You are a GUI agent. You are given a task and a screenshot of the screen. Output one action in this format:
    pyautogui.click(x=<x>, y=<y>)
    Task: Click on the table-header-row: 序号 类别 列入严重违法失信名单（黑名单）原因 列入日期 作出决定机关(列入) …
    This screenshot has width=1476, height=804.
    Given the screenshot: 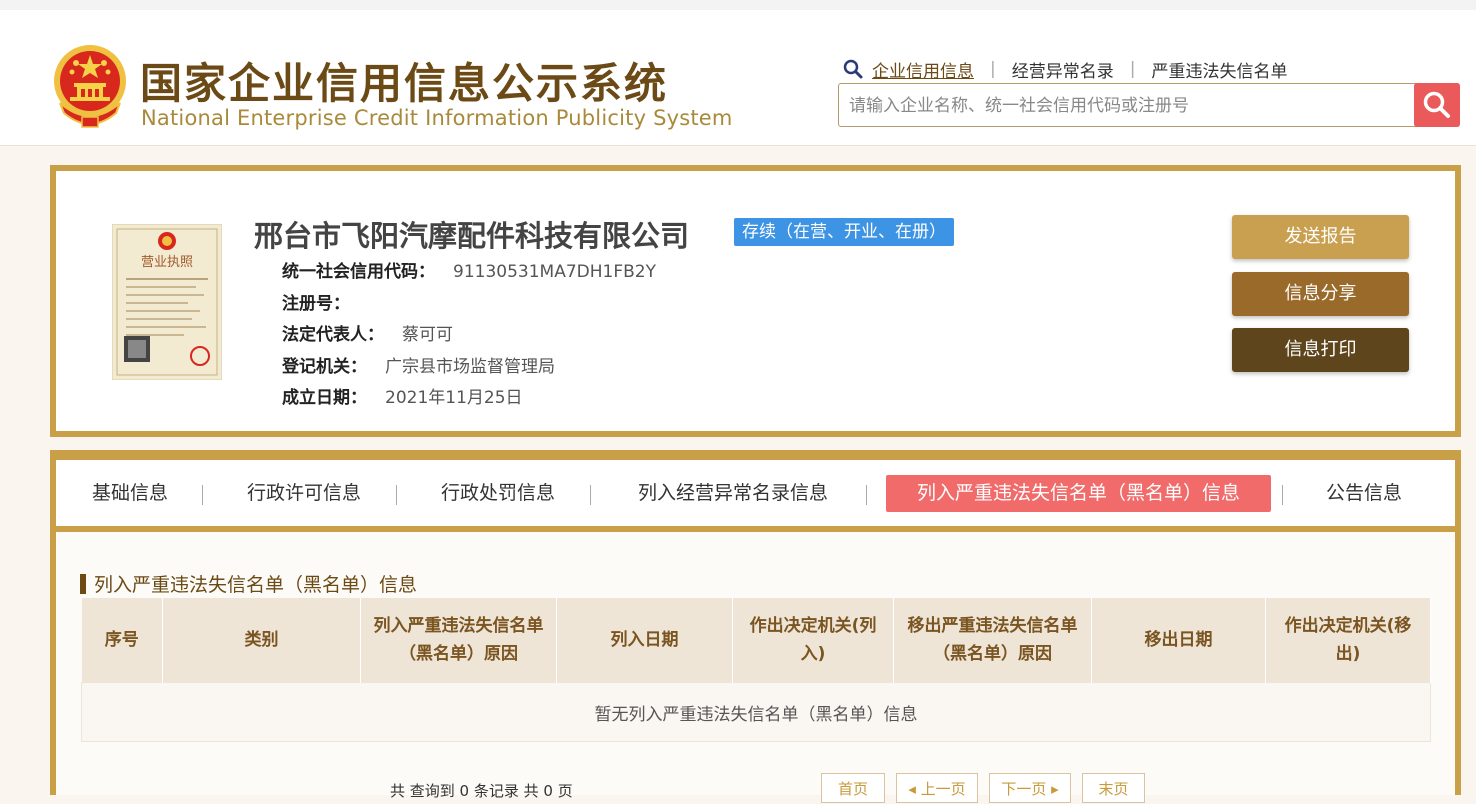 What is the action you would take?
    pyautogui.click(x=756, y=640)
    